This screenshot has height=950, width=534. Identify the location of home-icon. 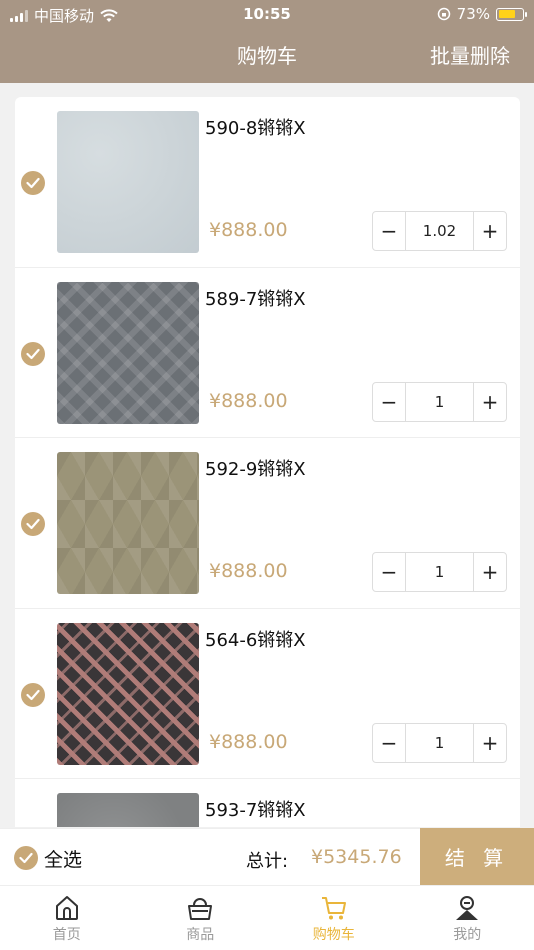
(66, 908).